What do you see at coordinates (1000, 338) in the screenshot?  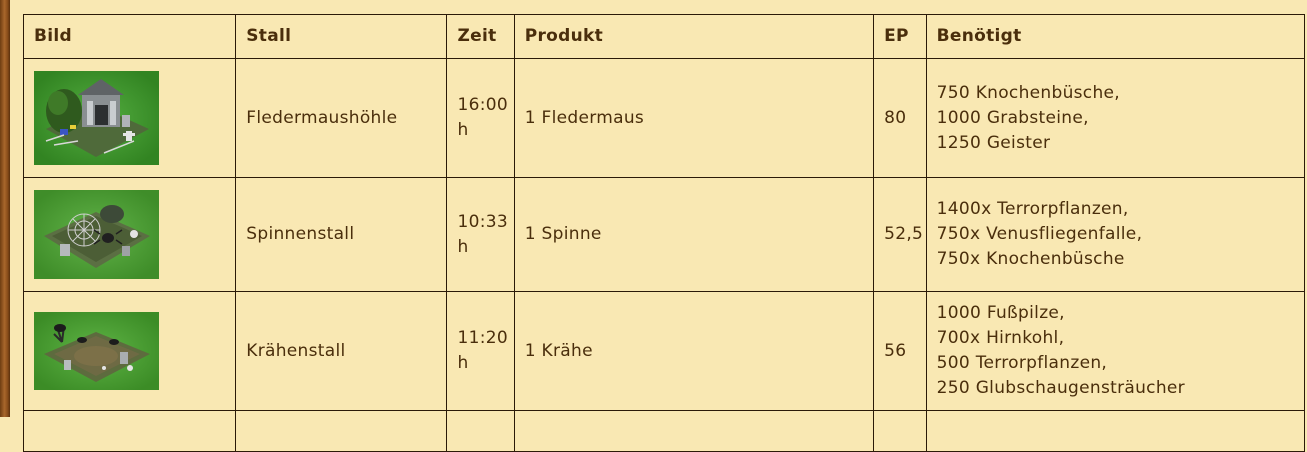 I see `requirement-line: 700x Hirnkohl,` at bounding box center [1000, 338].